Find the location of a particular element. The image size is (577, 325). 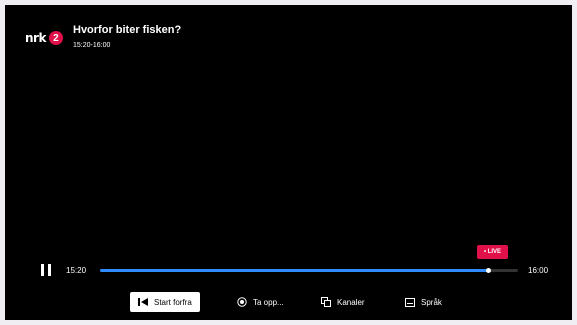

pause-icon is located at coordinates (42, 270).